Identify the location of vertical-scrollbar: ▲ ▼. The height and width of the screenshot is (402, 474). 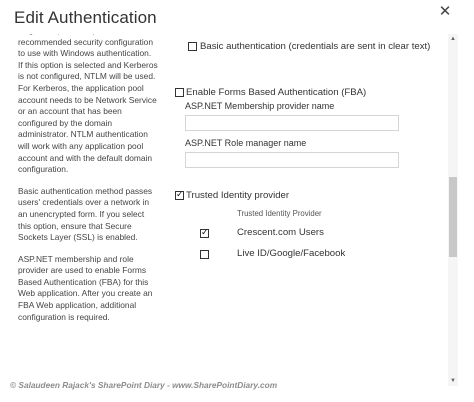
(453, 210).